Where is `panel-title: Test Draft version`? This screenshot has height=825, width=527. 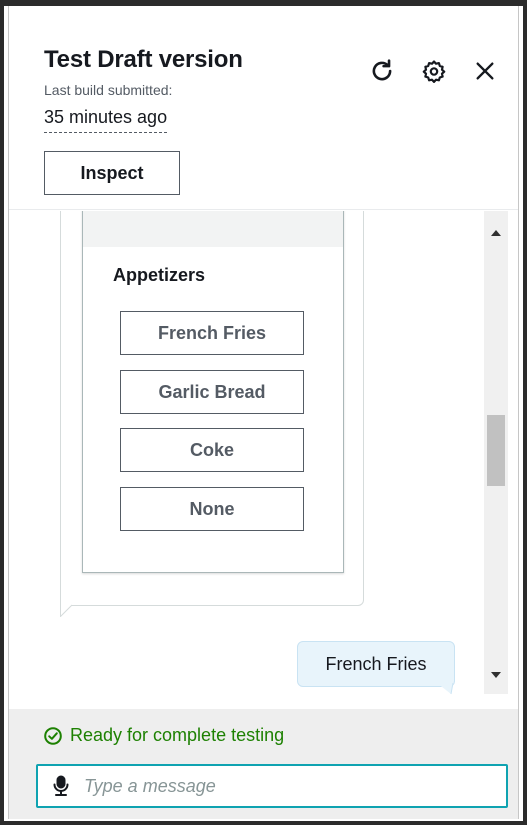
panel-title: Test Draft version is located at coordinates (143, 59).